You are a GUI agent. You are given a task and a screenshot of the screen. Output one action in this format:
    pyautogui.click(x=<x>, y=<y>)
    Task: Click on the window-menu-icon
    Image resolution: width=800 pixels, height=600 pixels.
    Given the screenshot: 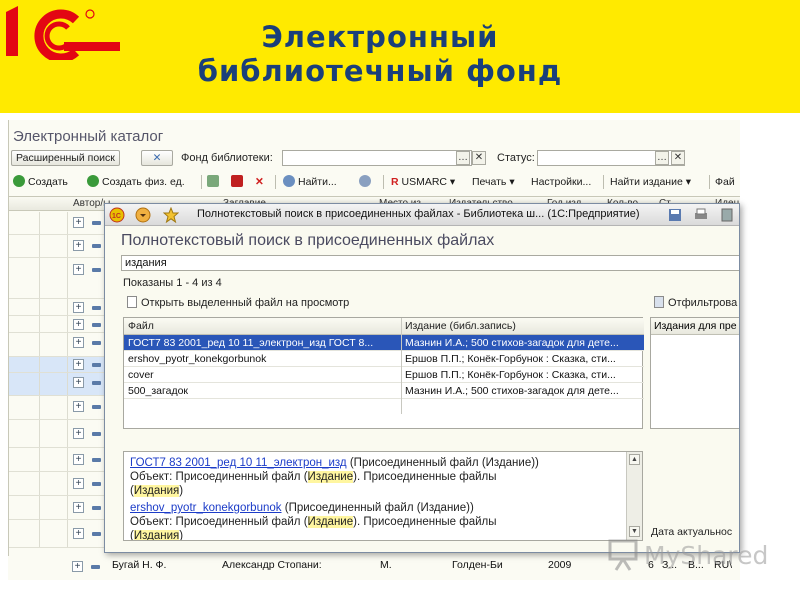 What is the action you would take?
    pyautogui.click(x=143, y=215)
    